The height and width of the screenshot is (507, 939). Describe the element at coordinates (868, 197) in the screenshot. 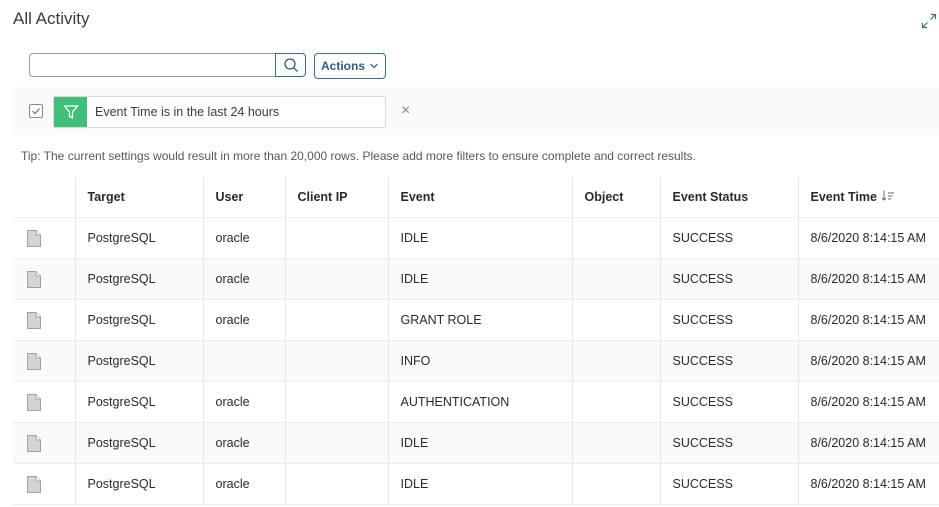

I see `column-header-event-time: Event Time` at that location.